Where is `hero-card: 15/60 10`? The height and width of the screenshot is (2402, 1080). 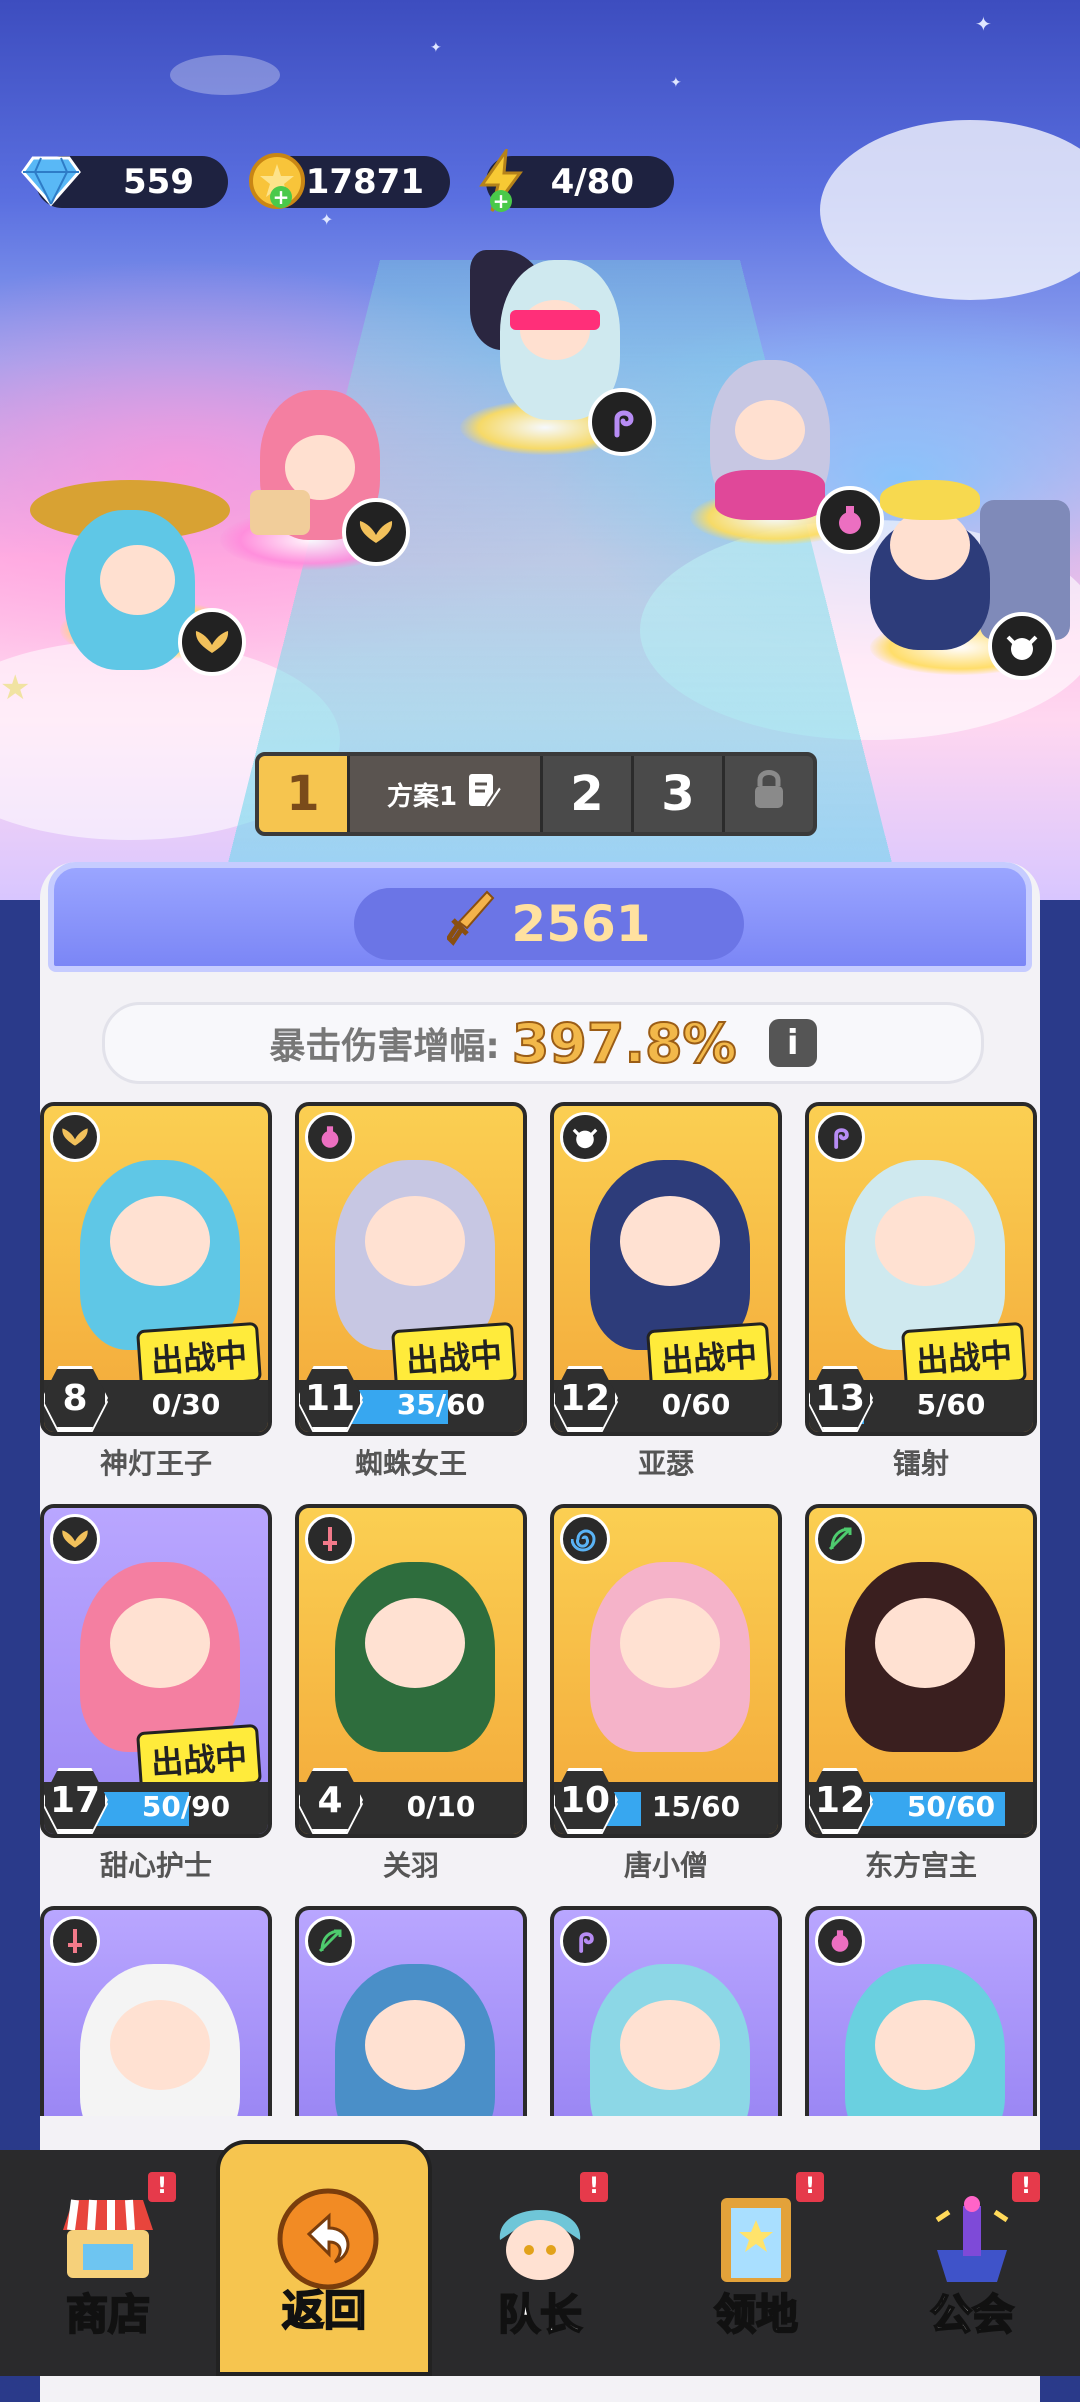 hero-card: 15/60 10 is located at coordinates (666, 1671).